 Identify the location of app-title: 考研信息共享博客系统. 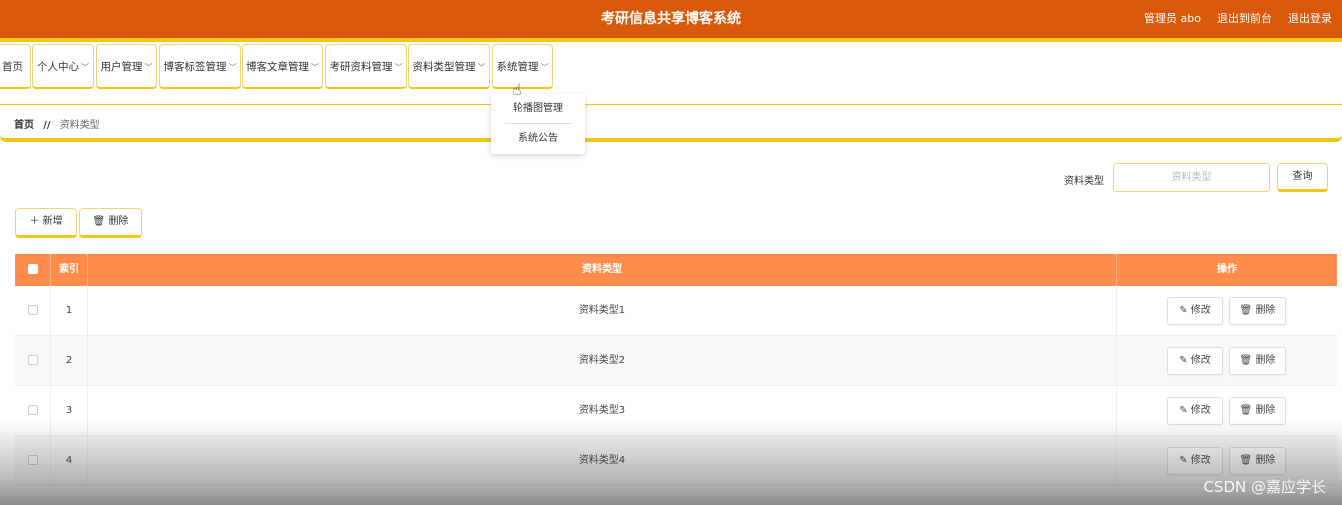
(671, 19).